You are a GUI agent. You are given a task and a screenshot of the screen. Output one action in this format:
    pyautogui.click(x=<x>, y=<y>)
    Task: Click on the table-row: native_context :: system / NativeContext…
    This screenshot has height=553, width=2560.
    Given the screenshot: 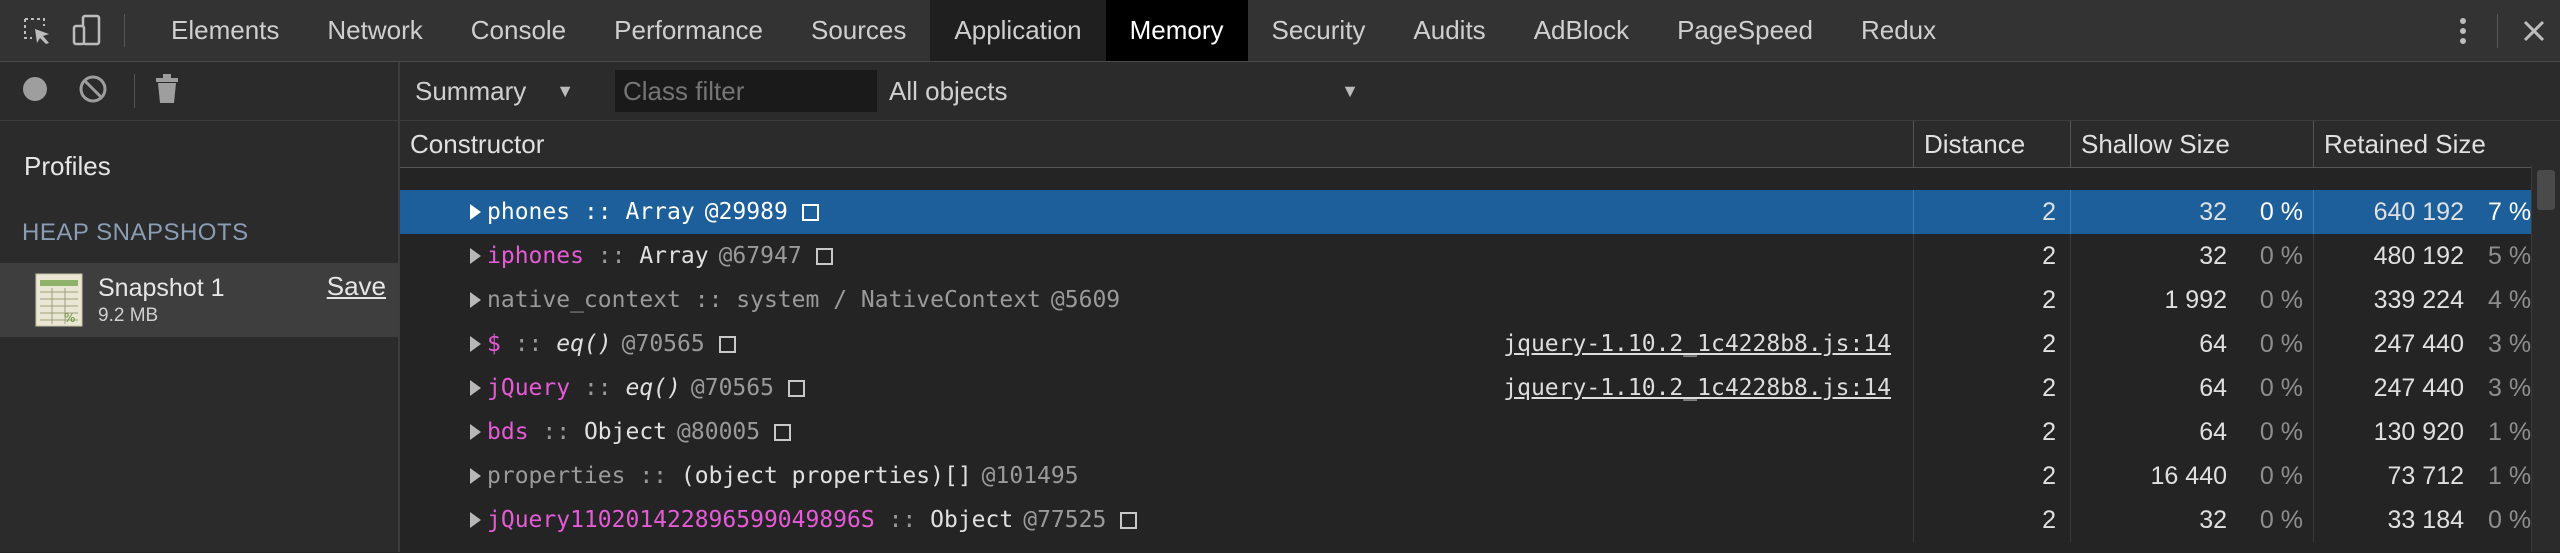 What is the action you would take?
    pyautogui.click(x=1480, y=300)
    